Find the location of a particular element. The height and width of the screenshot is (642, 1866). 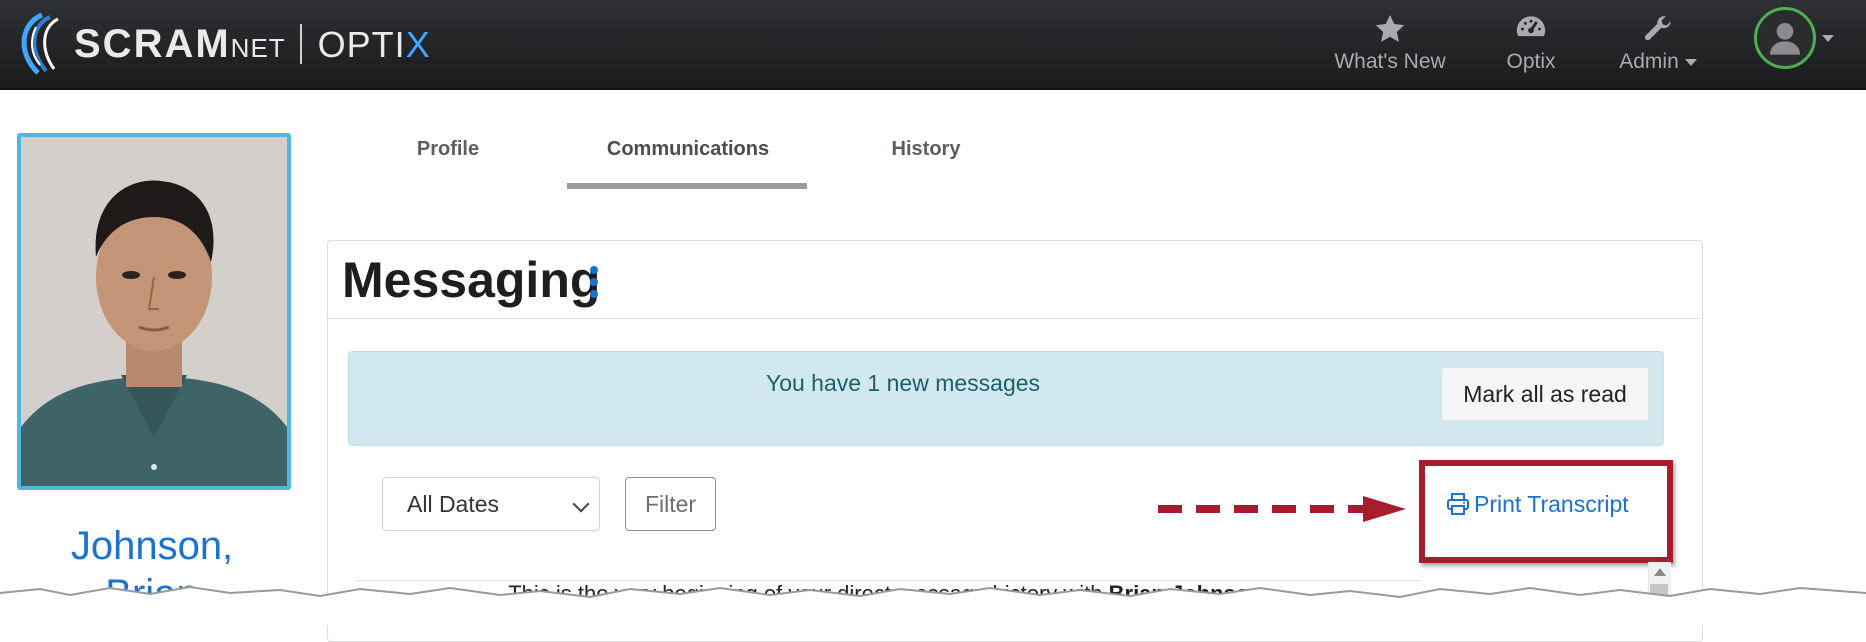

tab-communications: Communications is located at coordinates (688, 156).